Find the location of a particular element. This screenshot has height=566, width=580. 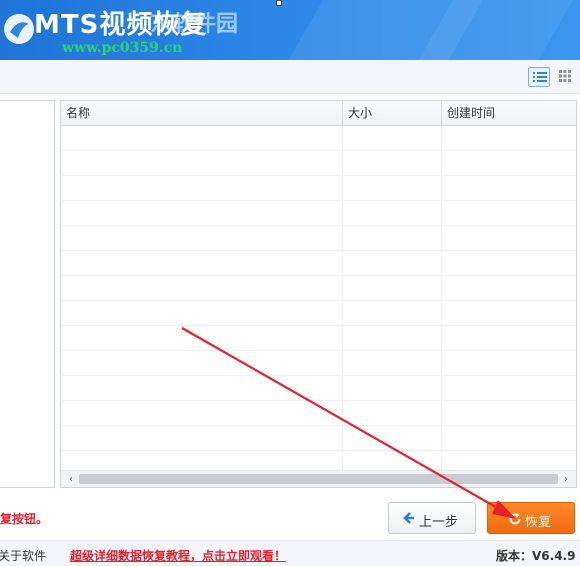

list-view-button is located at coordinates (539, 77).